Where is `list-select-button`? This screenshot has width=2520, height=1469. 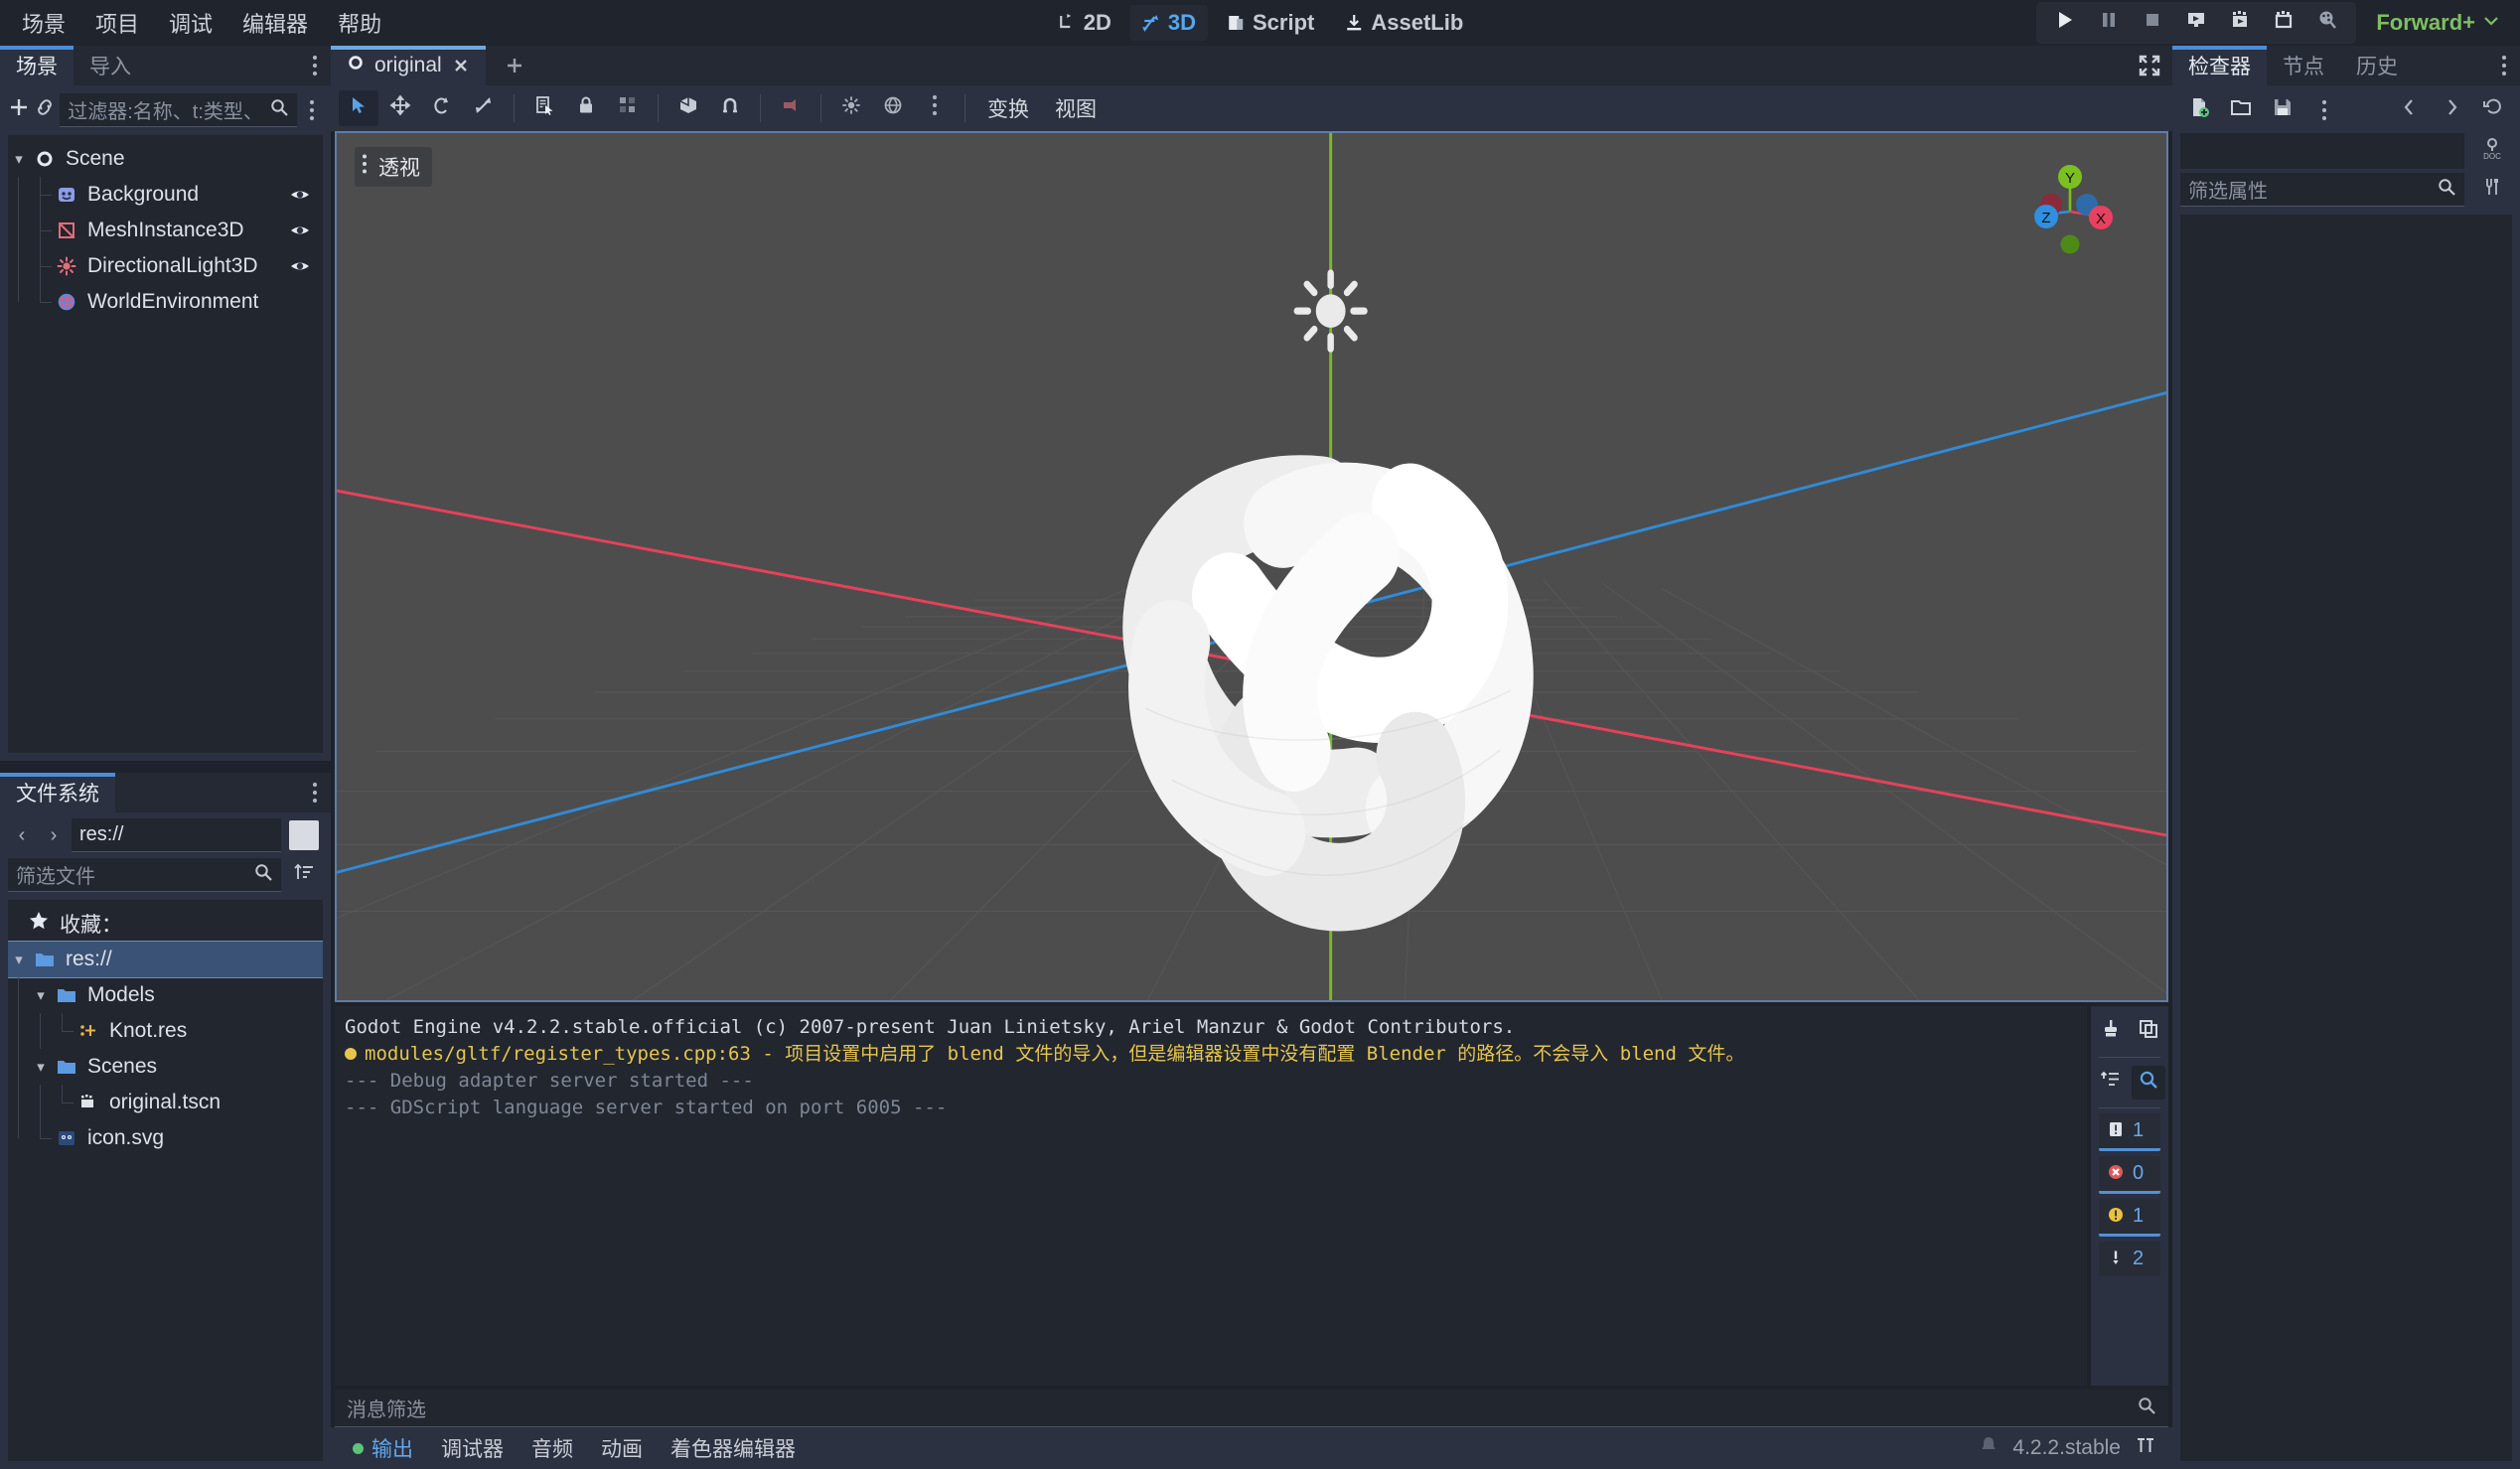 list-select-button is located at coordinates (544, 108).